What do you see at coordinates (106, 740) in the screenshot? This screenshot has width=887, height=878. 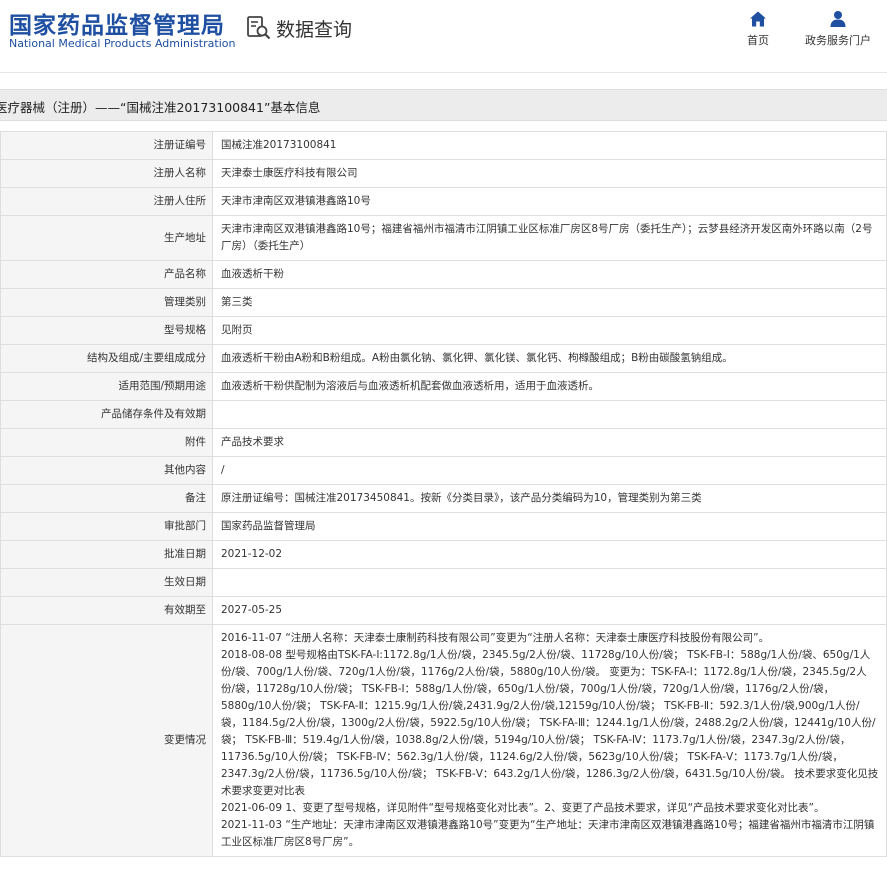 I see `row-label-change-history: 变更情况` at bounding box center [106, 740].